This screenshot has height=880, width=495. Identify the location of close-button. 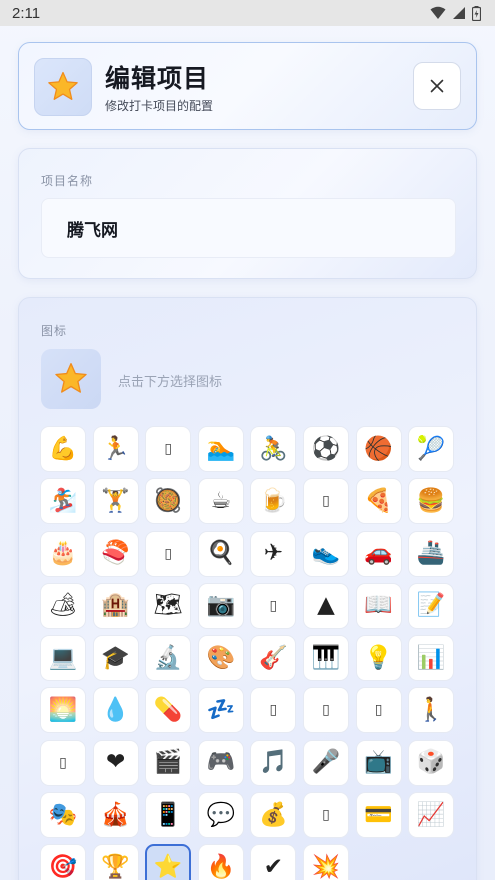
(437, 86).